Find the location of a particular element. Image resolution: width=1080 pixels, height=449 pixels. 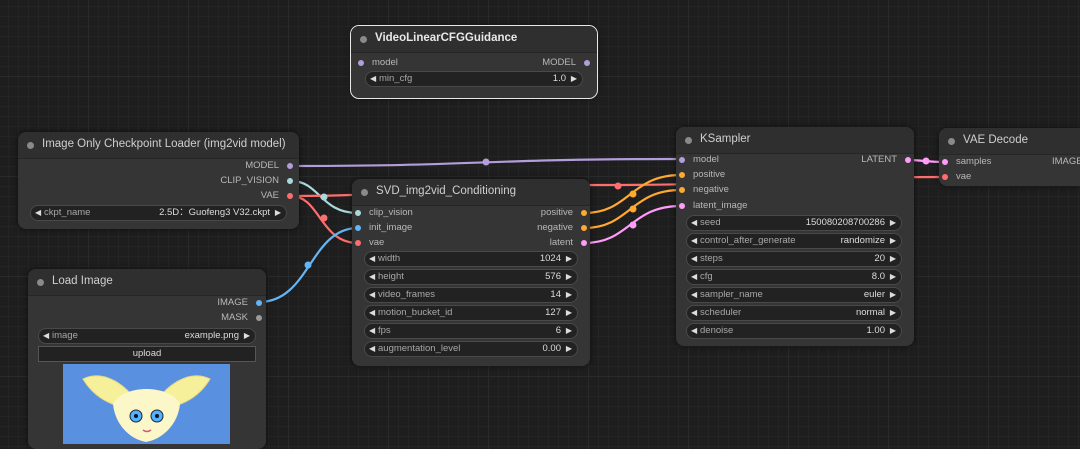

widget-width: ◀ width 1024 ▶ is located at coordinates (471, 259).